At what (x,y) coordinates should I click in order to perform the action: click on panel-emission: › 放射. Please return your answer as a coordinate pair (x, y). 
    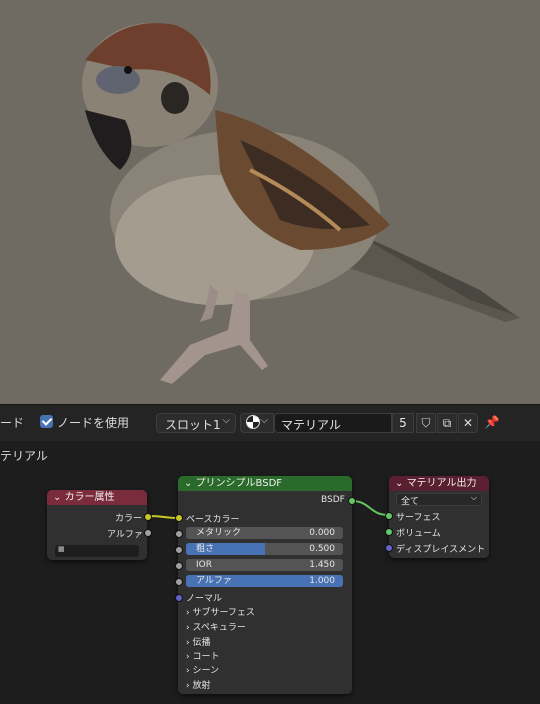
    Looking at the image, I should click on (198, 684).